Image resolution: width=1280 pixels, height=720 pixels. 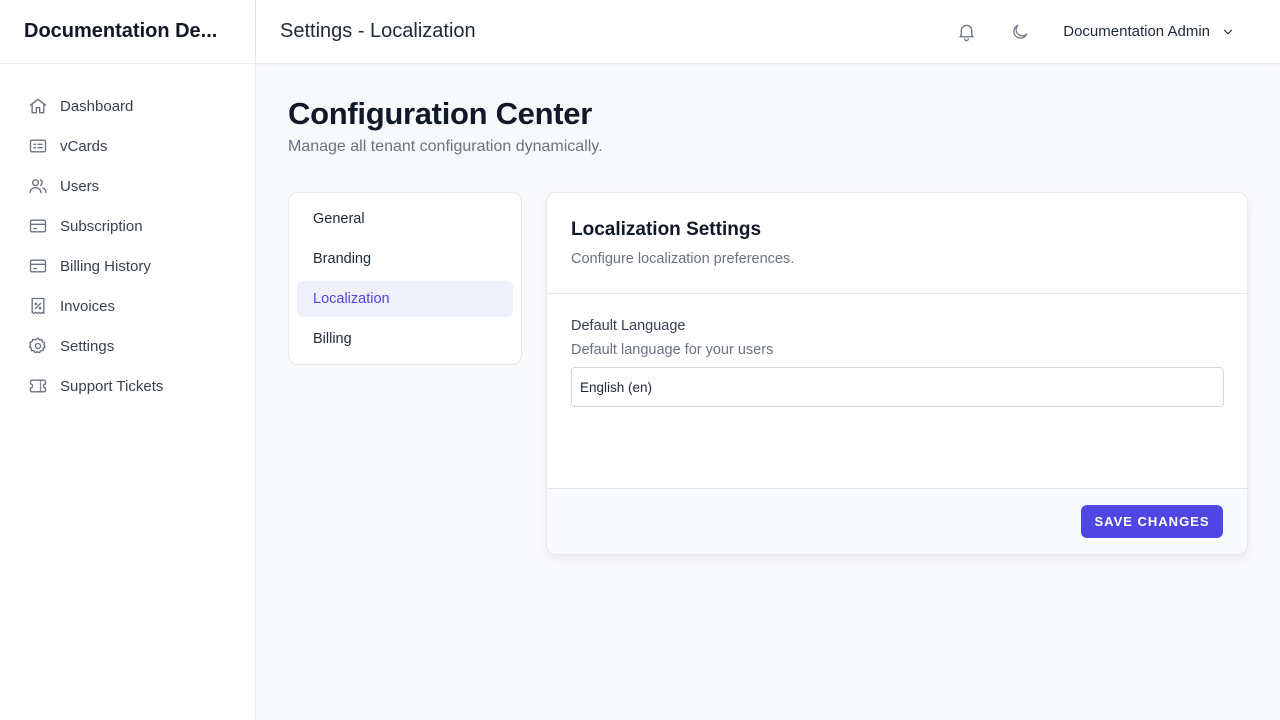 I want to click on tab-branding: Branding, so click(x=405, y=259).